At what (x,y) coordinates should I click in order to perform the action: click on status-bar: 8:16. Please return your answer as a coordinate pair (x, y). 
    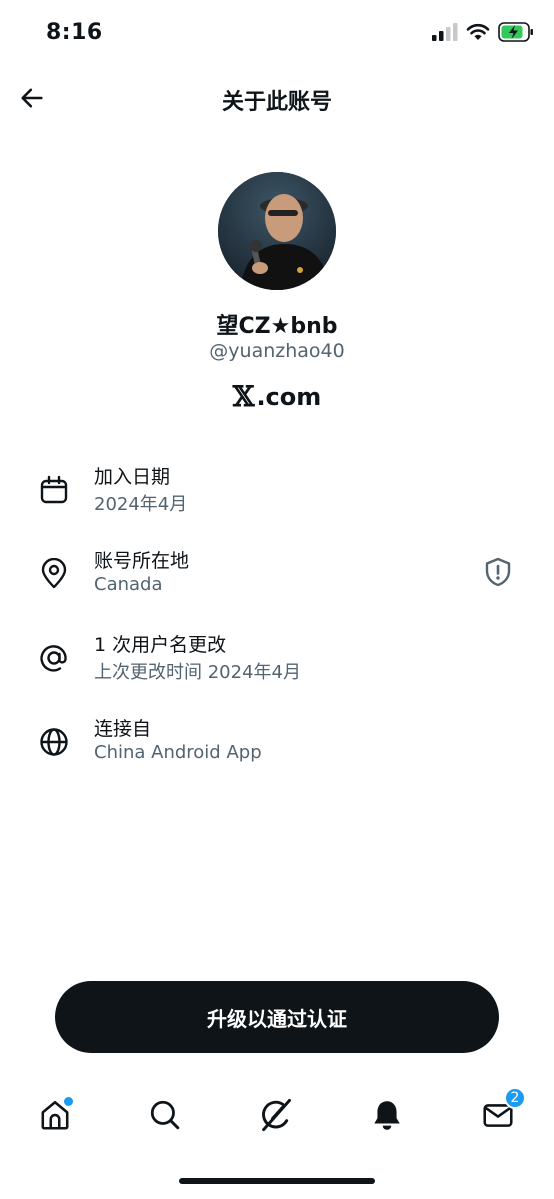
    Looking at the image, I should click on (277, 32).